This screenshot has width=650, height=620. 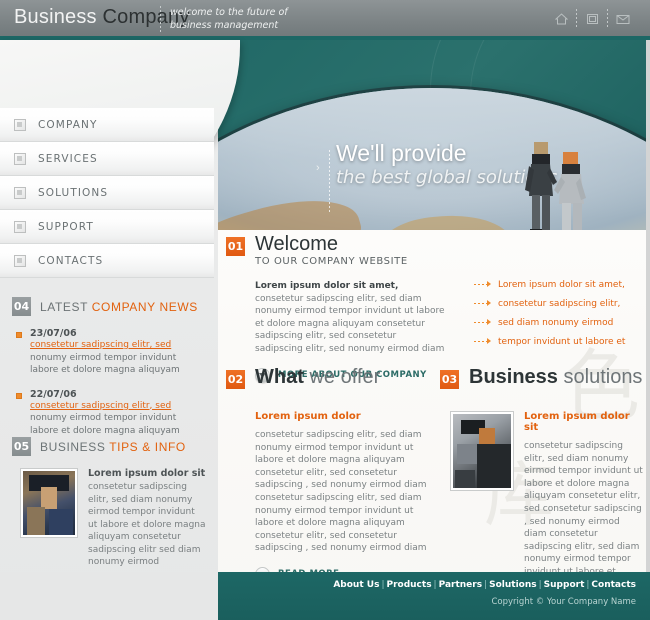 What do you see at coordinates (235, 246) in the screenshot?
I see `section-badge: 01` at bounding box center [235, 246].